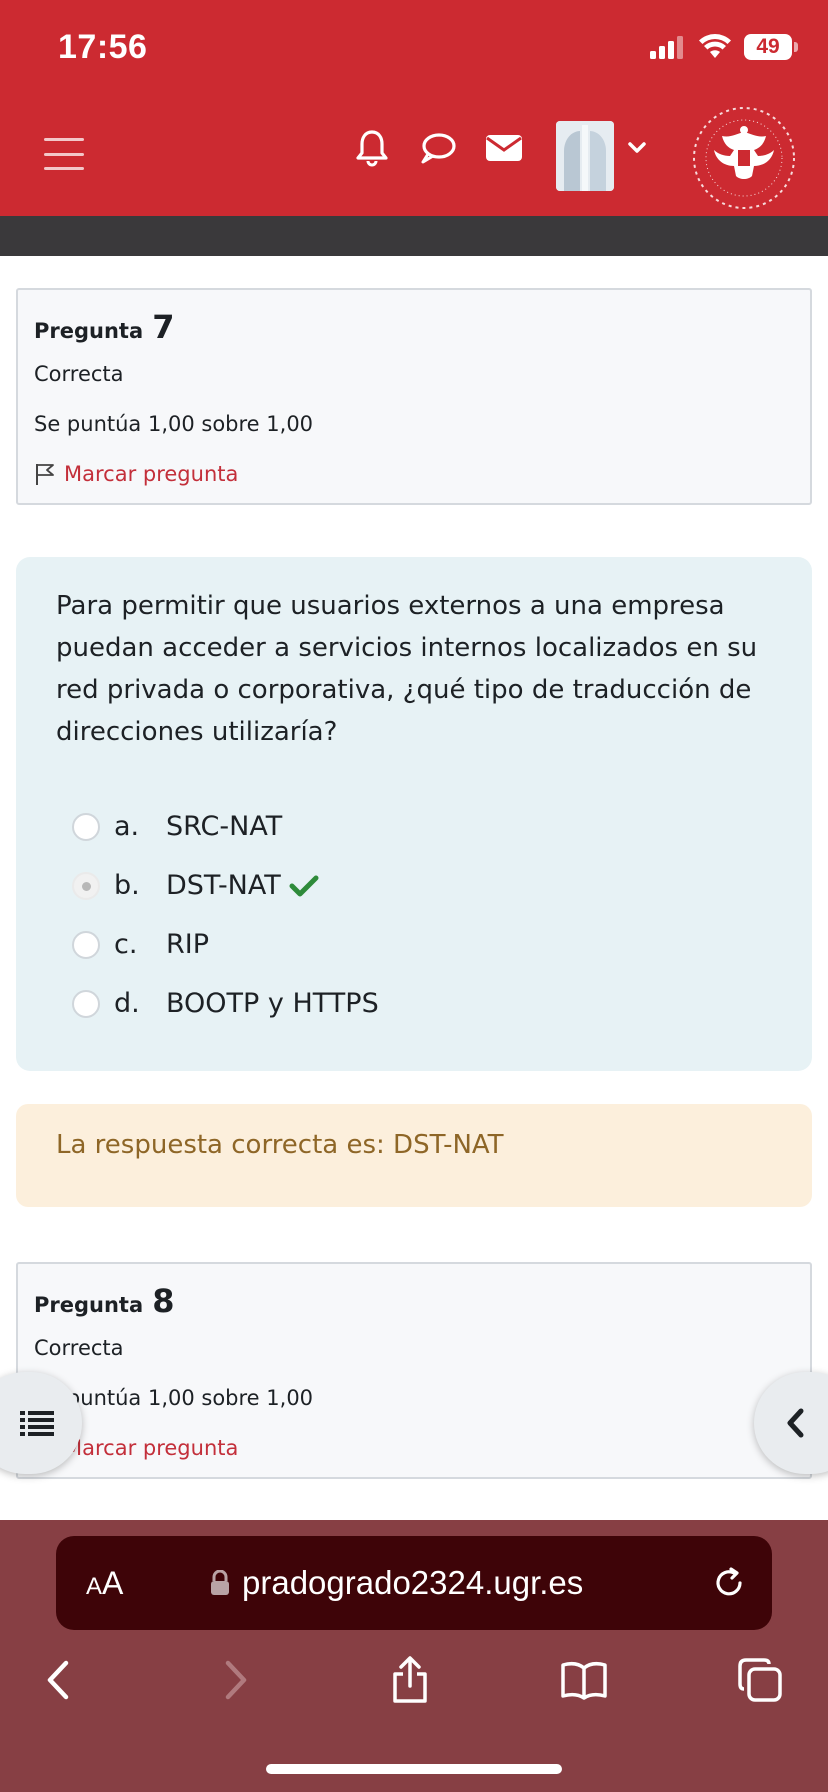  I want to click on correct-answer-feedback: La respuesta correcta es: DST-NAT, so click(414, 1155).